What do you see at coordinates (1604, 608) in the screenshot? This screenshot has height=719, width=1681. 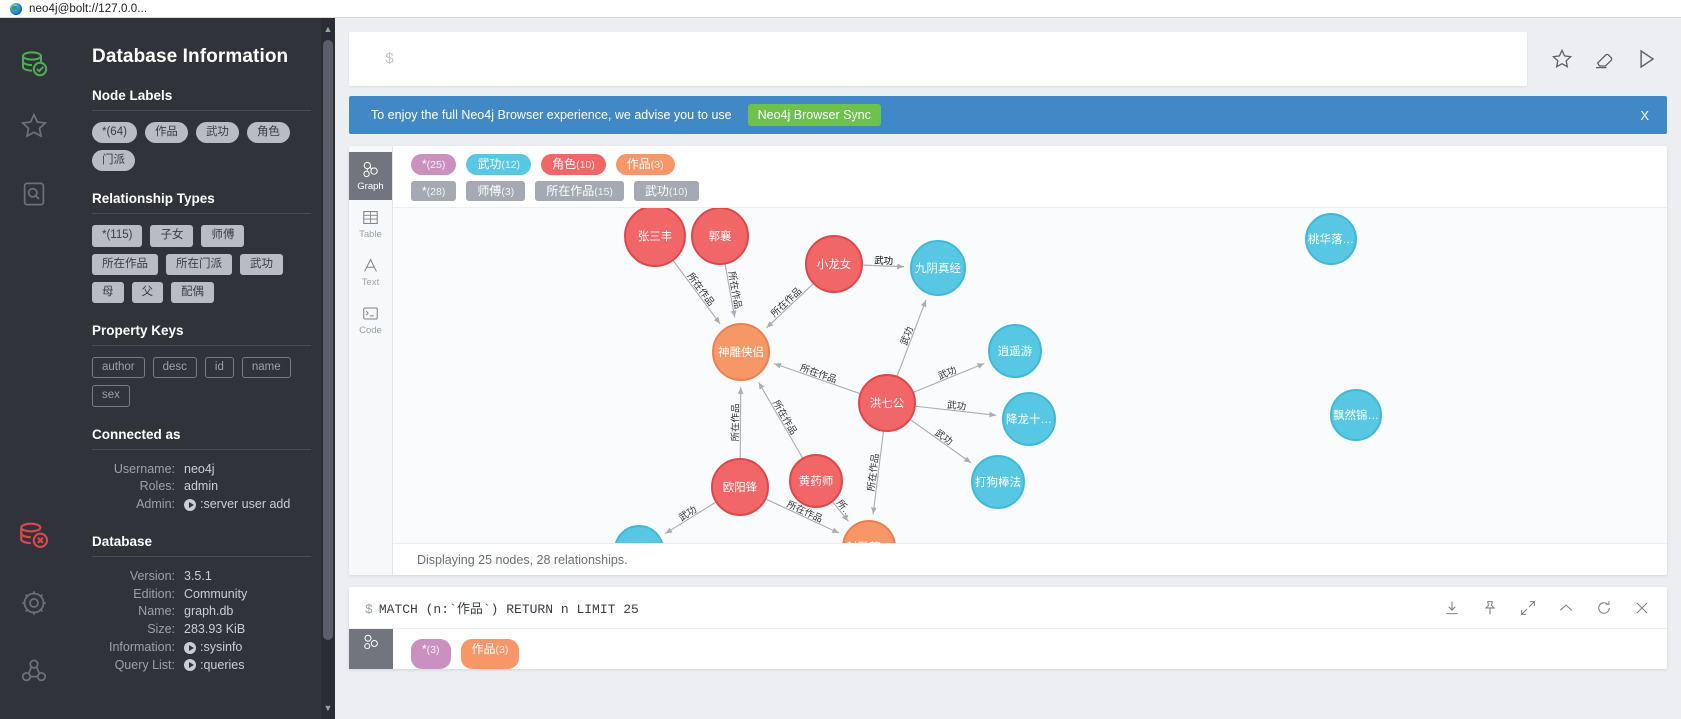 I see `rerun-button` at bounding box center [1604, 608].